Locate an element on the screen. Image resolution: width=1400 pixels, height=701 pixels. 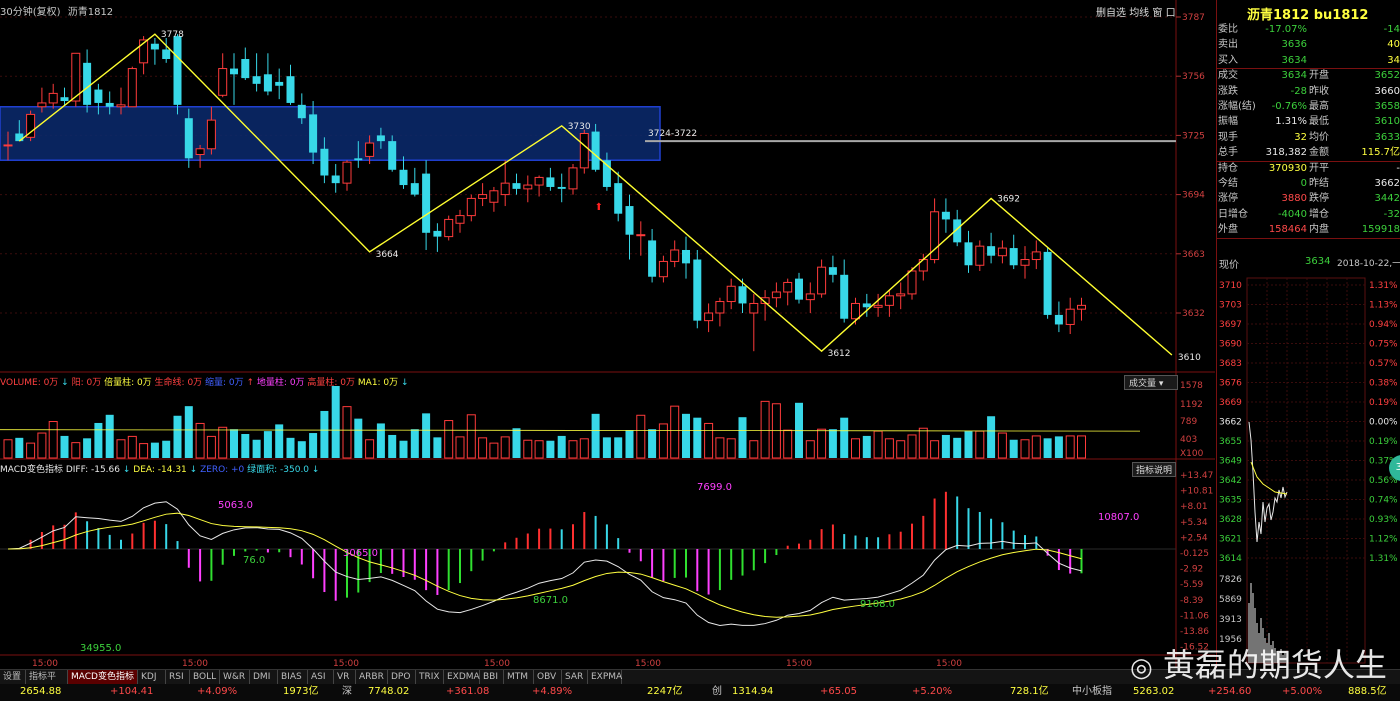
indicator-tab: VR is located at coordinates (345, 677).